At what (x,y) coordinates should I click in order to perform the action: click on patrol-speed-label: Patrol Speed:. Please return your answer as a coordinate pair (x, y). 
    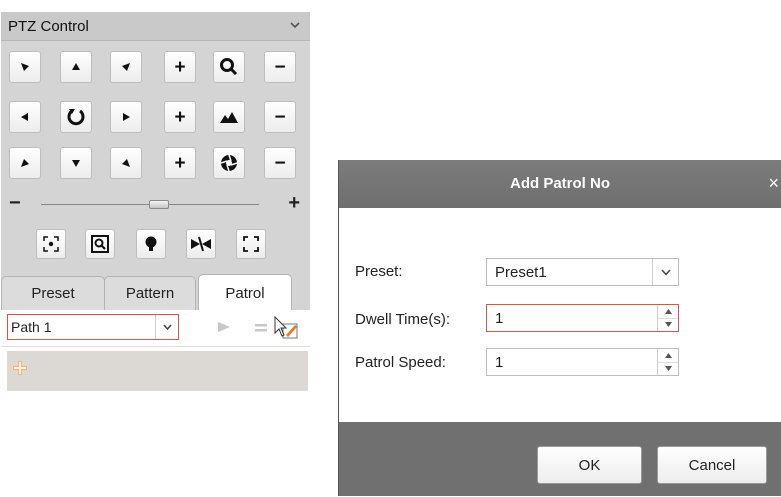
    Looking at the image, I should click on (400, 362).